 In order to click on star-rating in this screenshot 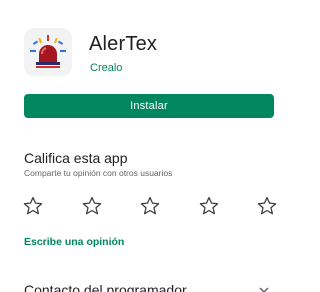, I will do `click(150, 206)`.